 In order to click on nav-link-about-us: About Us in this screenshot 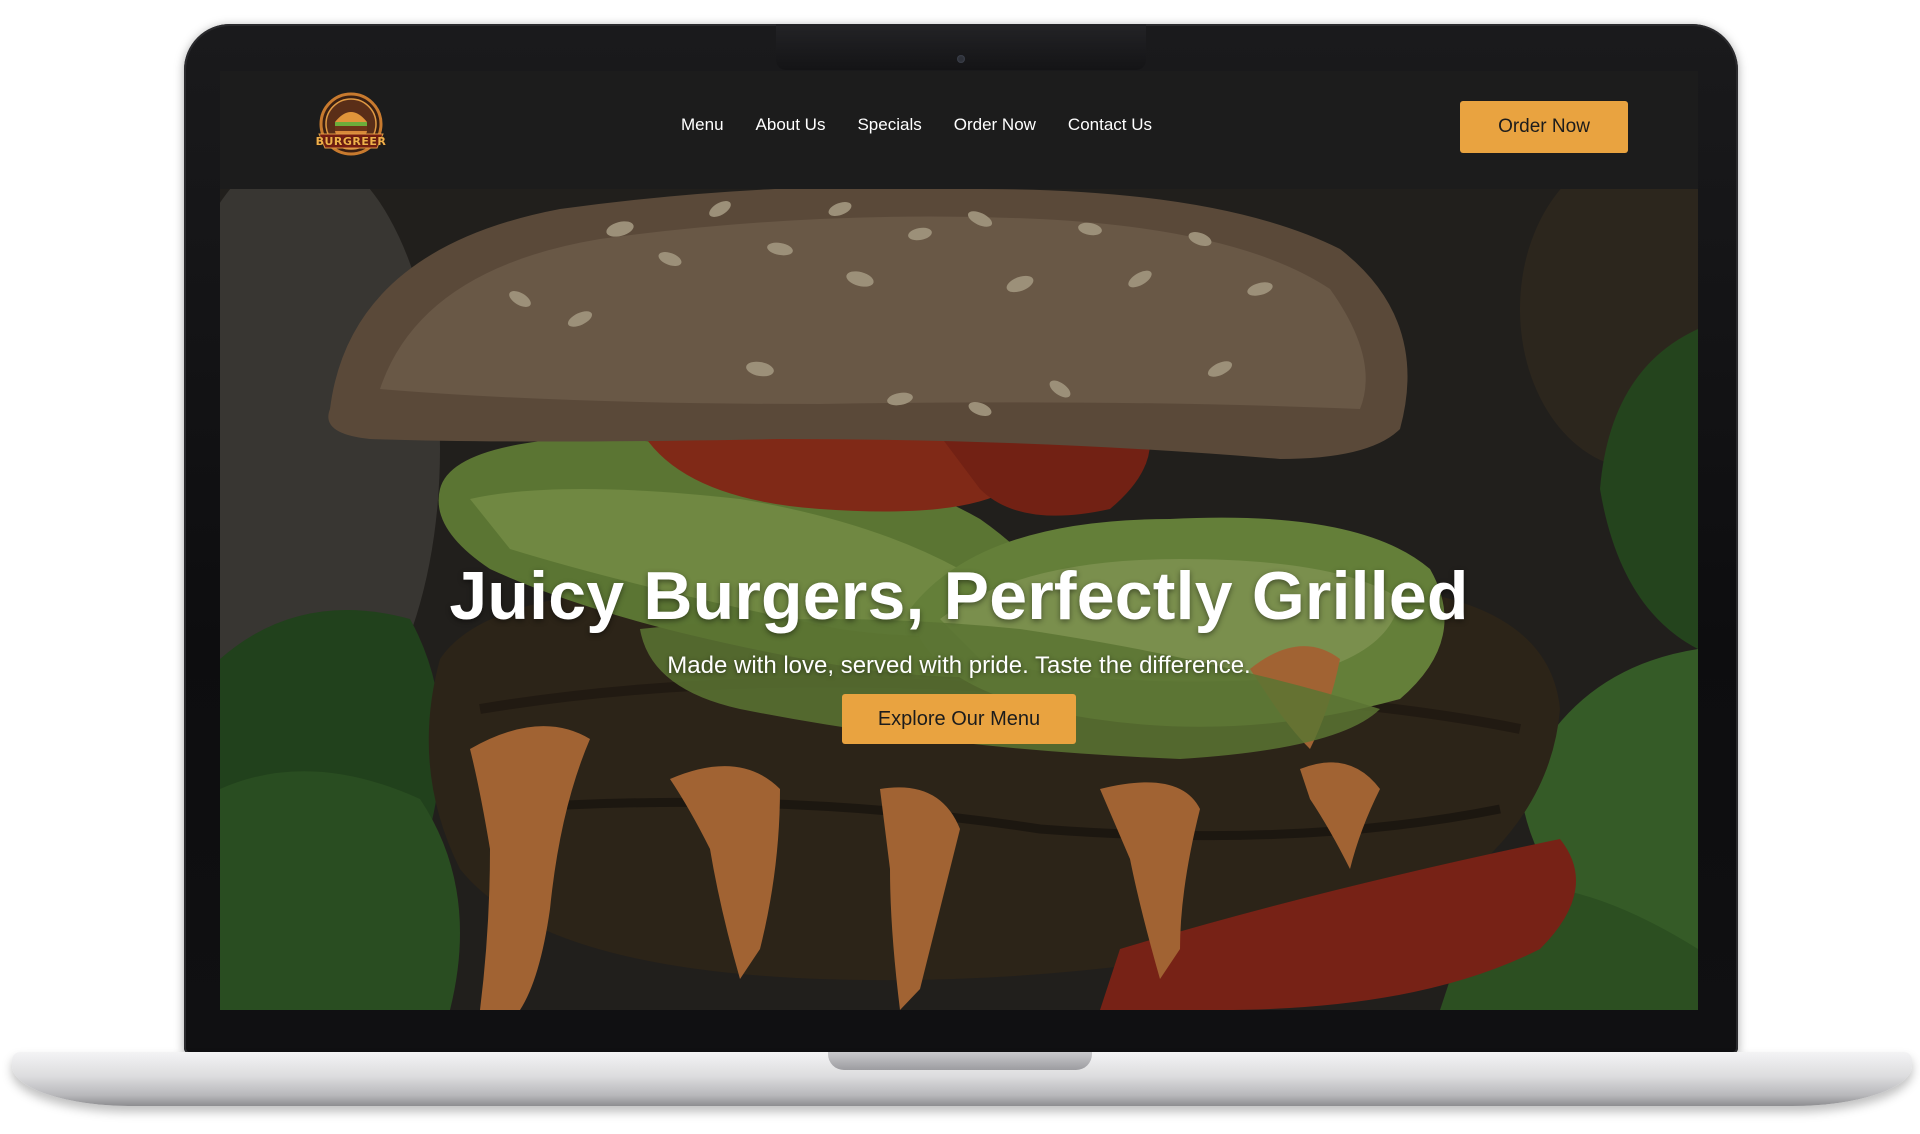, I will do `click(791, 124)`.